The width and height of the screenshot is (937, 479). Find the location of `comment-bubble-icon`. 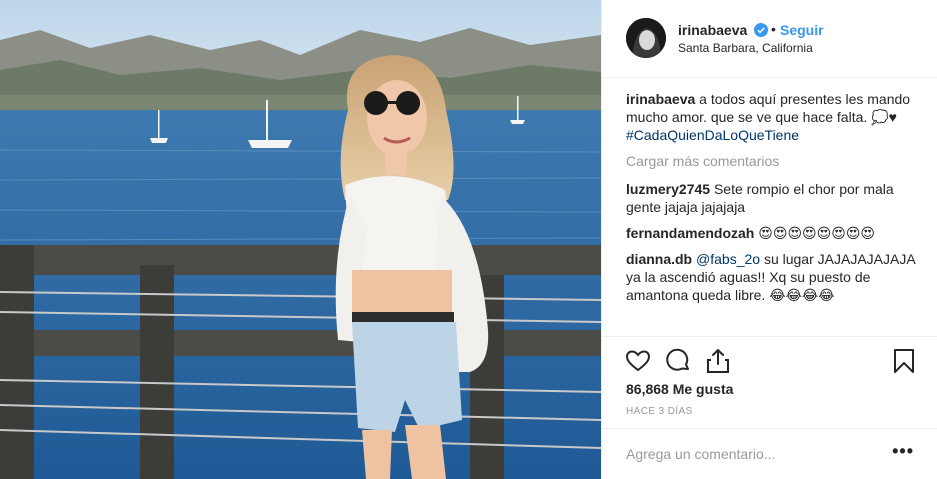

comment-bubble-icon is located at coordinates (678, 361).